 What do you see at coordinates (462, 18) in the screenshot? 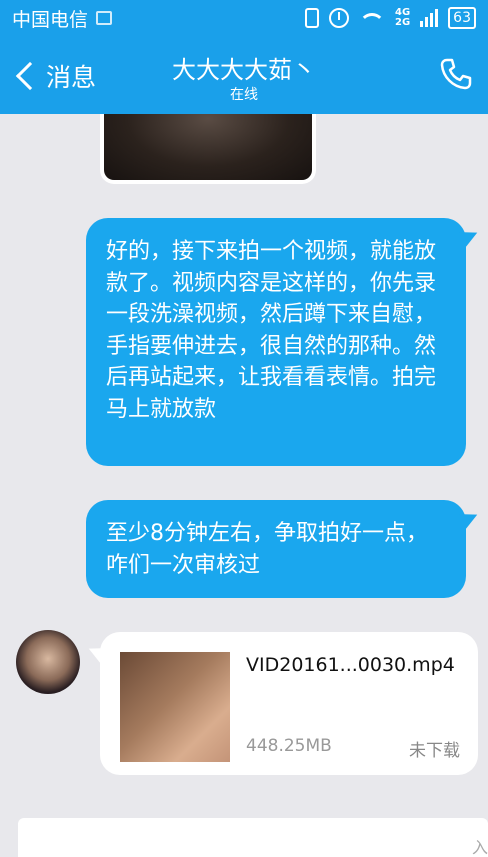
I see `battery-level: 63` at bounding box center [462, 18].